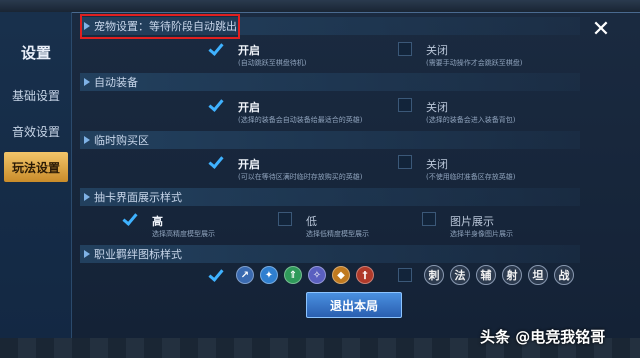 This screenshot has height=358, width=640. I want to click on role-text-warrior: 战, so click(564, 275).